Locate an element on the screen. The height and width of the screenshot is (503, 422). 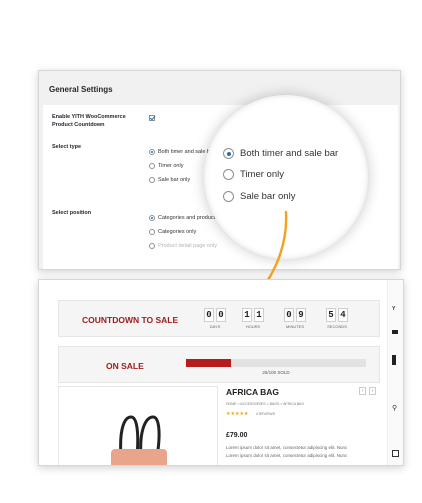
sale-progress-fill is located at coordinates (208, 363).